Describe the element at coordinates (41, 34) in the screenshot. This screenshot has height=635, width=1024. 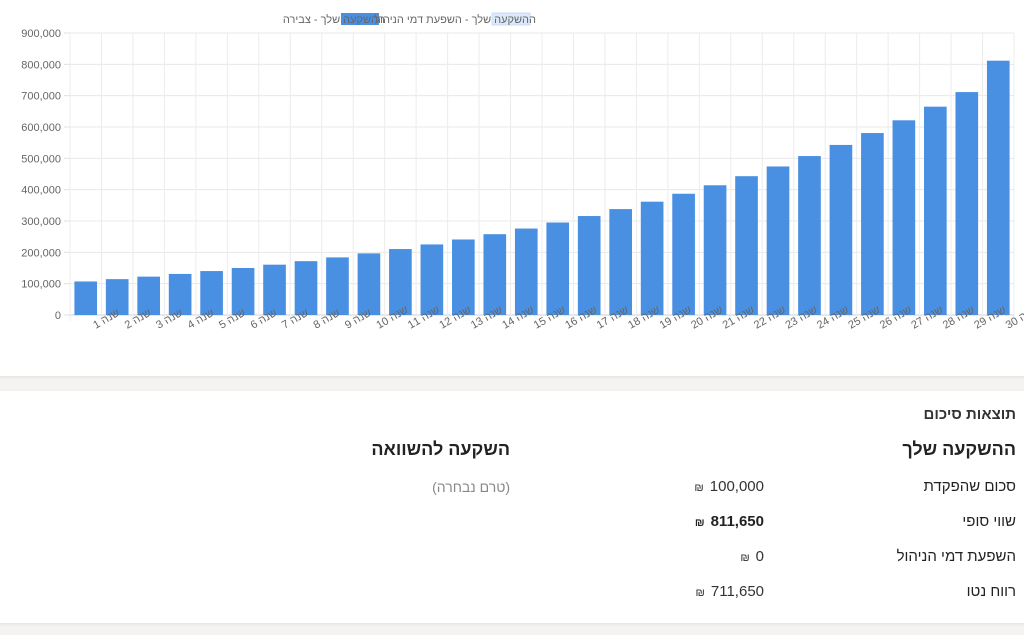
I see `y-tick-label: 900,000` at that location.